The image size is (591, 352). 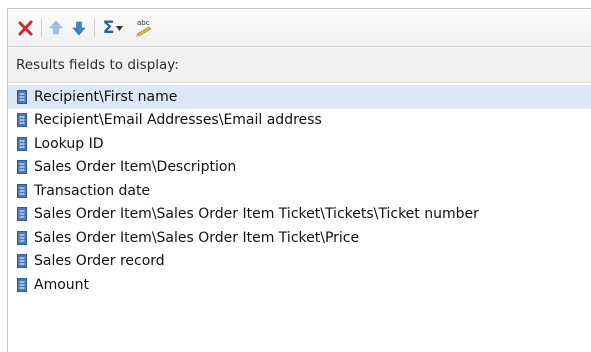 I want to click on toolbar: Σ abc, so click(x=299, y=28).